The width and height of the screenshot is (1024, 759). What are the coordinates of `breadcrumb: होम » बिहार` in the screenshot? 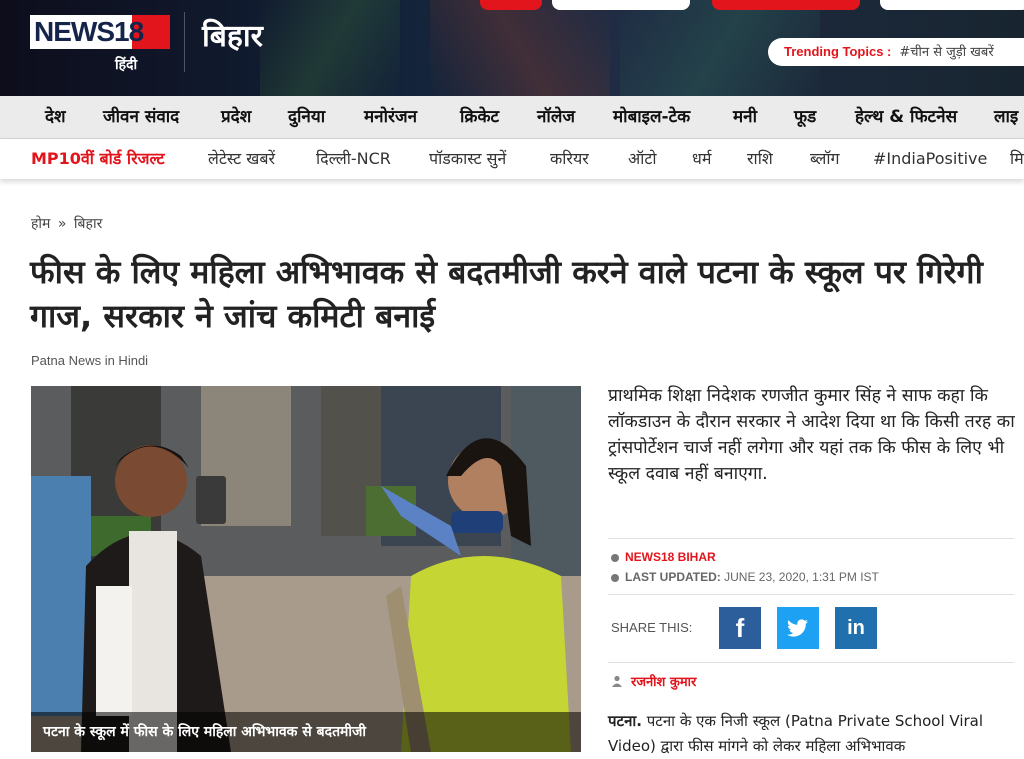 It's located at (66, 223).